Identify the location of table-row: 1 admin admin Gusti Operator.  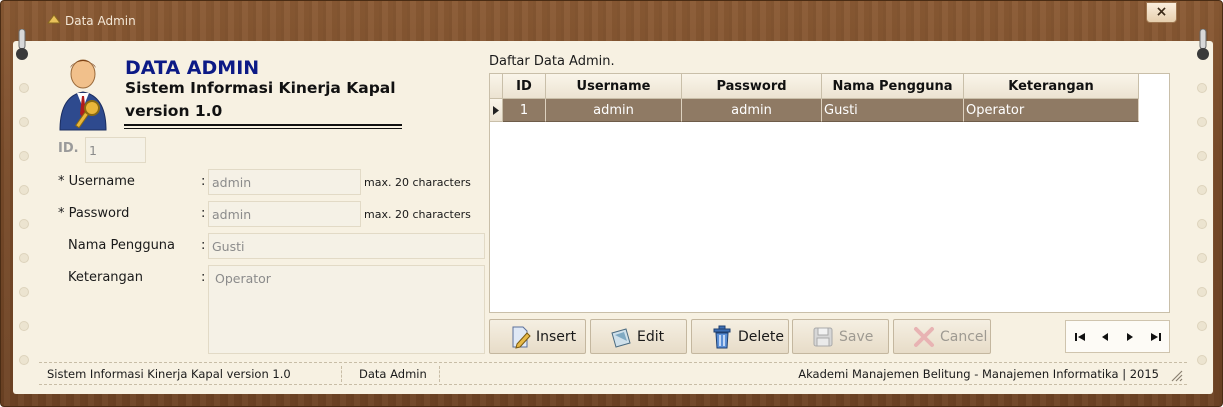
(814, 110).